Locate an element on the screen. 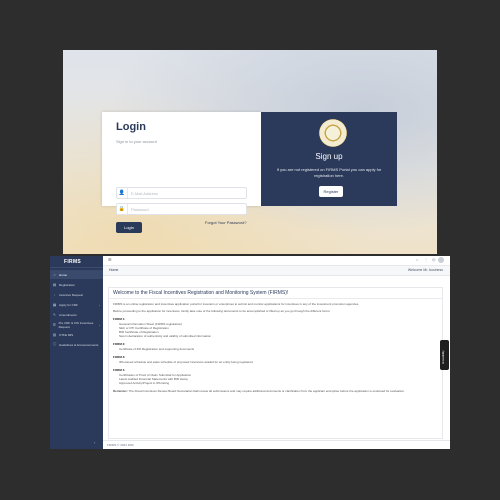 The width and height of the screenshot is (500, 500). email-field: 👤 is located at coordinates (181, 193).